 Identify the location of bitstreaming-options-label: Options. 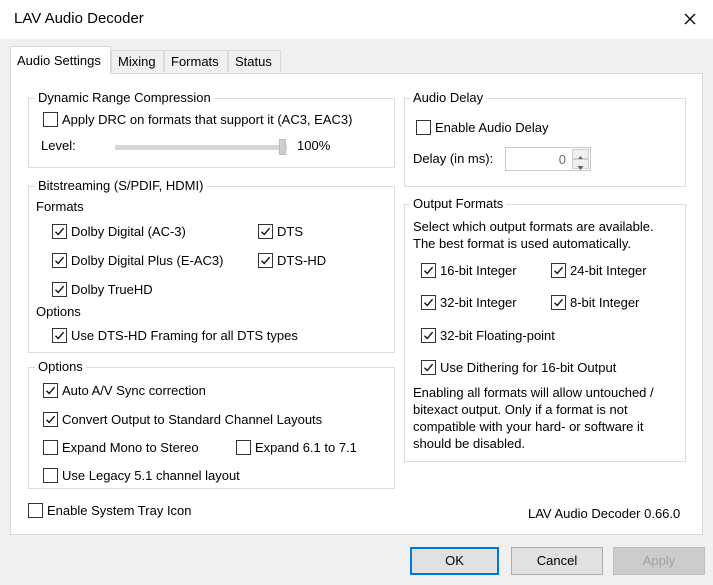
(58, 311).